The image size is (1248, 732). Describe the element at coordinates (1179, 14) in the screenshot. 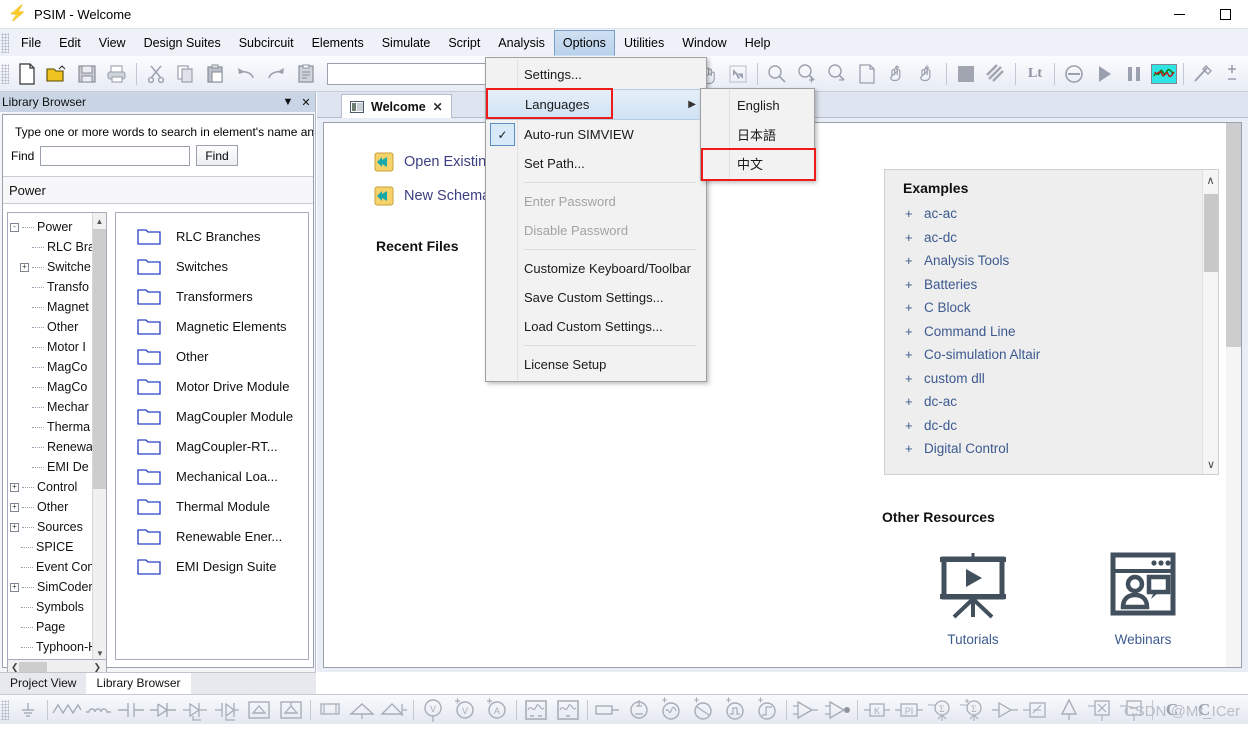

I see `minimize-button` at that location.